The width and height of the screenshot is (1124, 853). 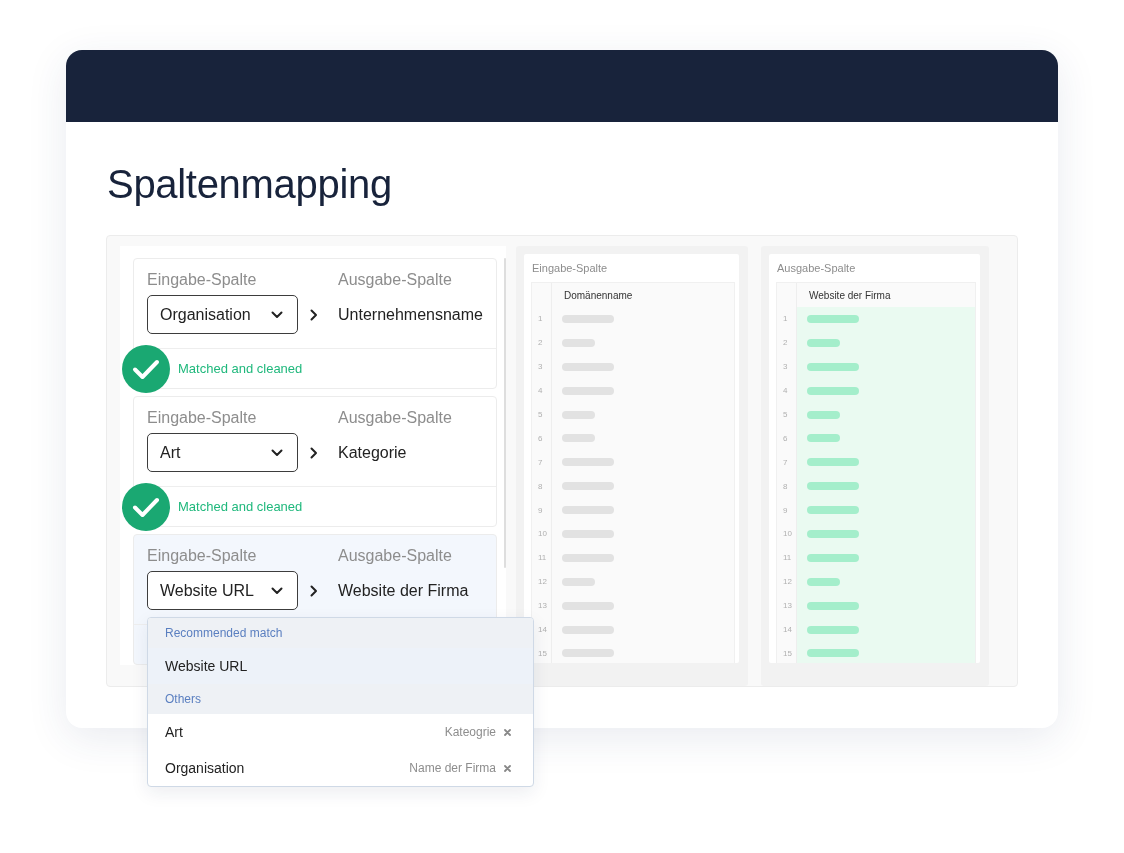 I want to click on input-column-select: Art, so click(x=222, y=452).